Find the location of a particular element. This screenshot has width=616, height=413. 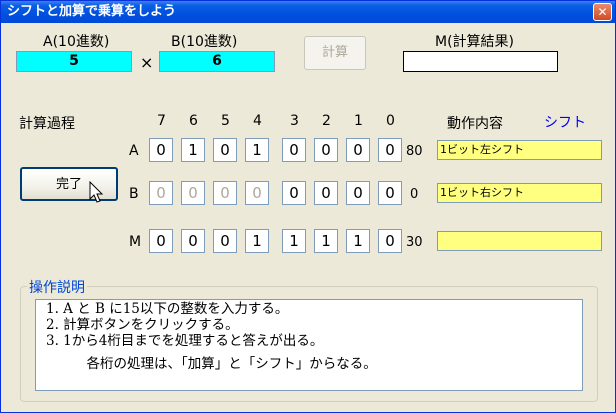

done-button-label: 完了 is located at coordinates (68, 184).